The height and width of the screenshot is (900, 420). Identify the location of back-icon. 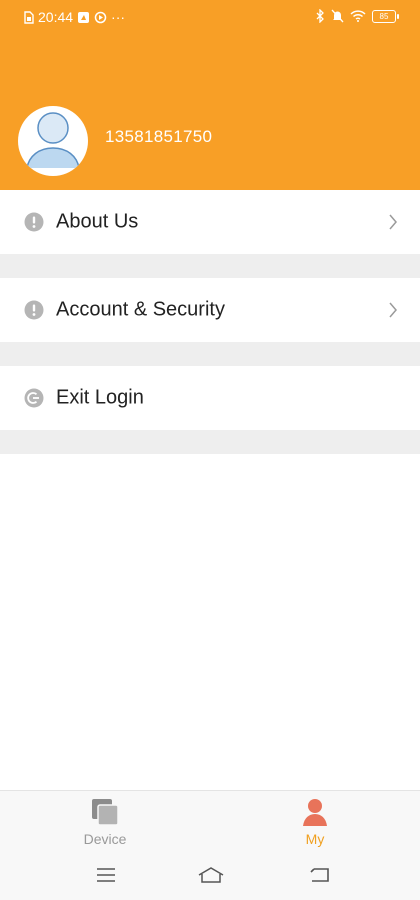
(320, 877).